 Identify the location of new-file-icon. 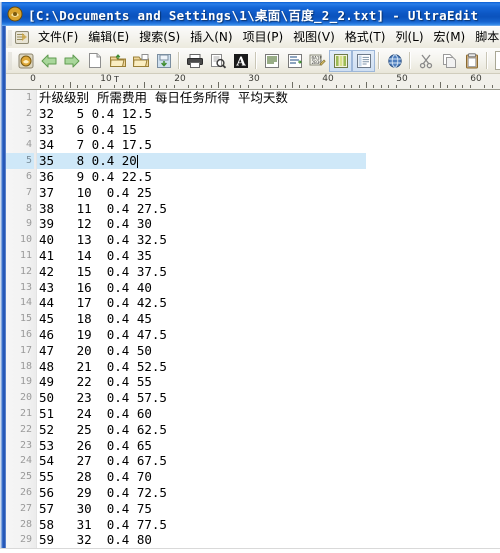
(94, 61).